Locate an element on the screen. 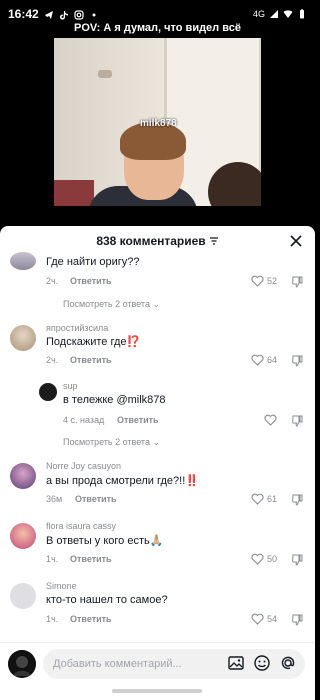 Image resolution: width=320 pixels, height=700 pixels. network-type: 4G is located at coordinates (258, 14).